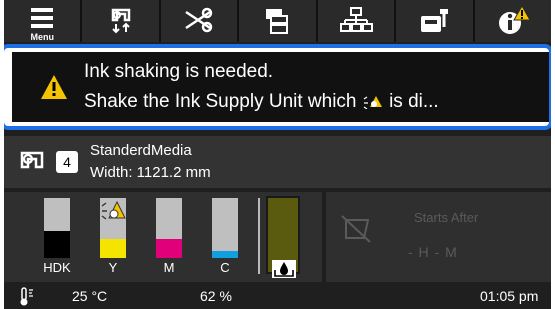 Image resolution: width=555 pixels, height=309 pixels. I want to click on ink-label: Y, so click(113, 267).